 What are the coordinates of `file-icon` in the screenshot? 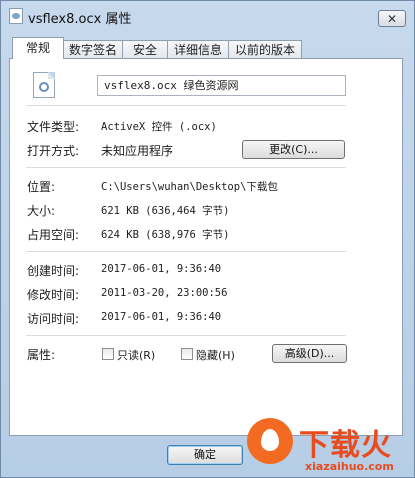 It's located at (16, 16).